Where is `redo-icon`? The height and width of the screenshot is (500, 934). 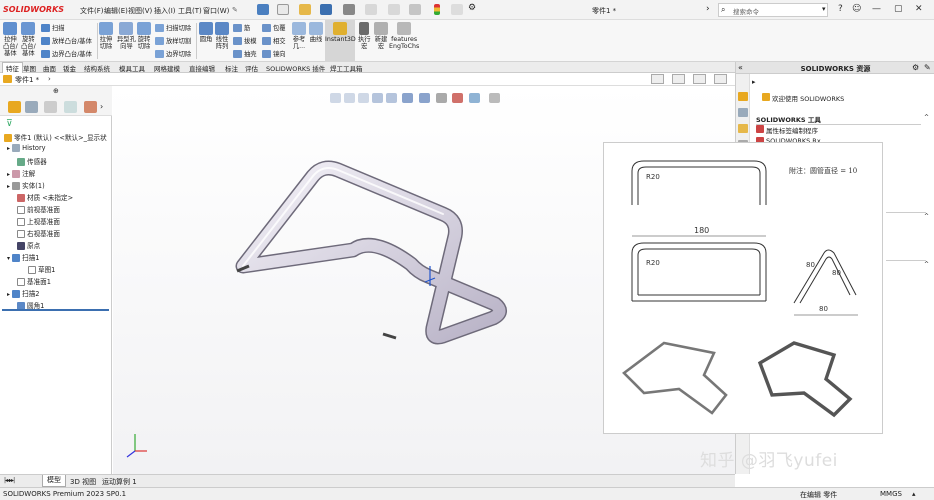
redo-icon is located at coordinates (394, 9).